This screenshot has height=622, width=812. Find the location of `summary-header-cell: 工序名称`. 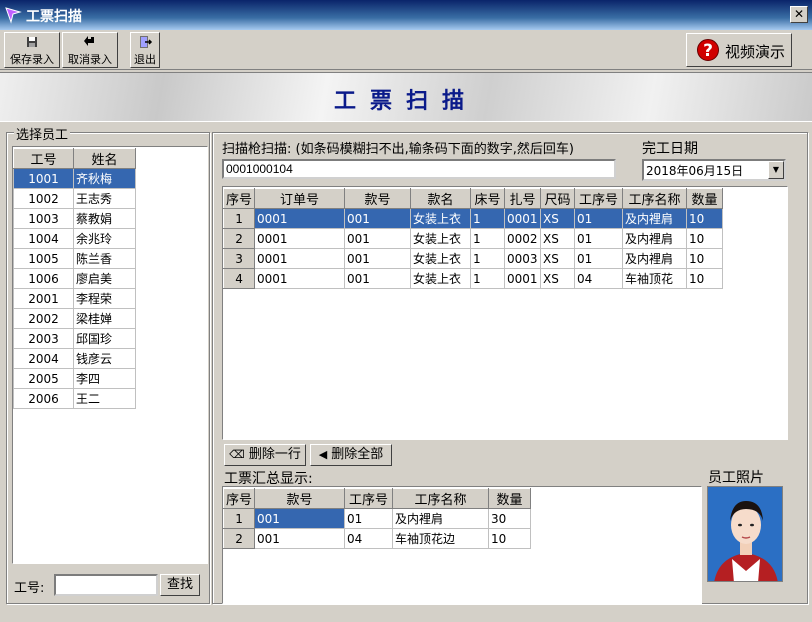

summary-header-cell: 工序名称 is located at coordinates (441, 498).